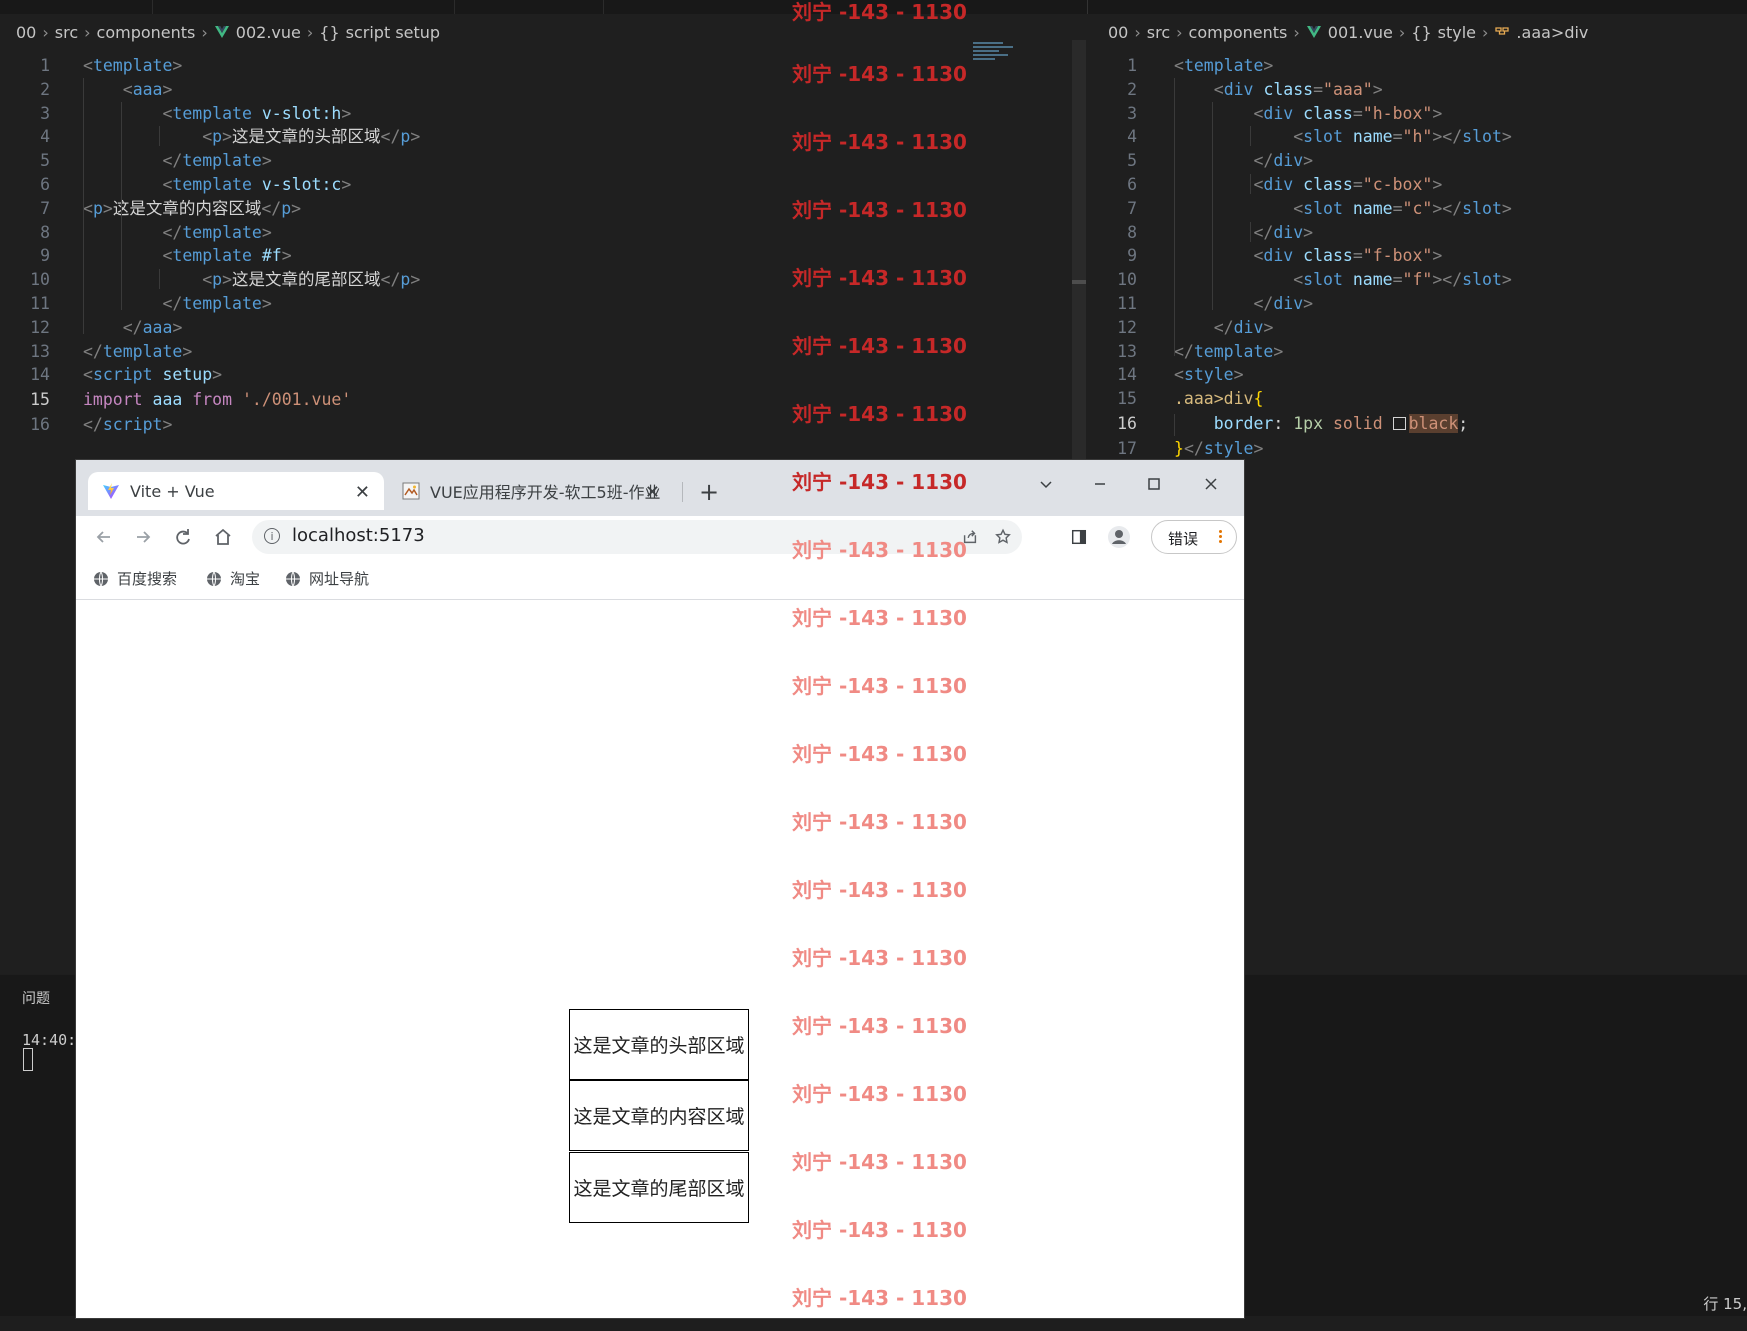 The height and width of the screenshot is (1331, 1747). Describe the element at coordinates (1360, 32) in the screenshot. I see `breadcrumb-file: 001.vue` at that location.